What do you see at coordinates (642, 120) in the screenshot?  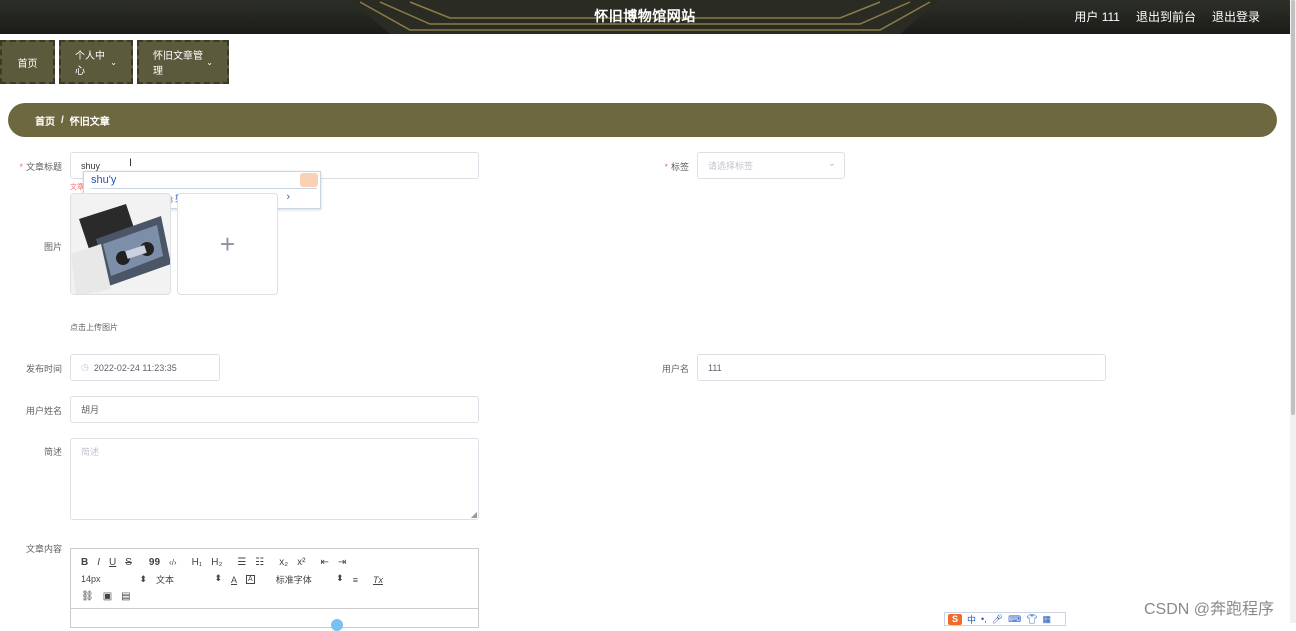 I see `breadcrumb: 首页 / 怀旧文章` at bounding box center [642, 120].